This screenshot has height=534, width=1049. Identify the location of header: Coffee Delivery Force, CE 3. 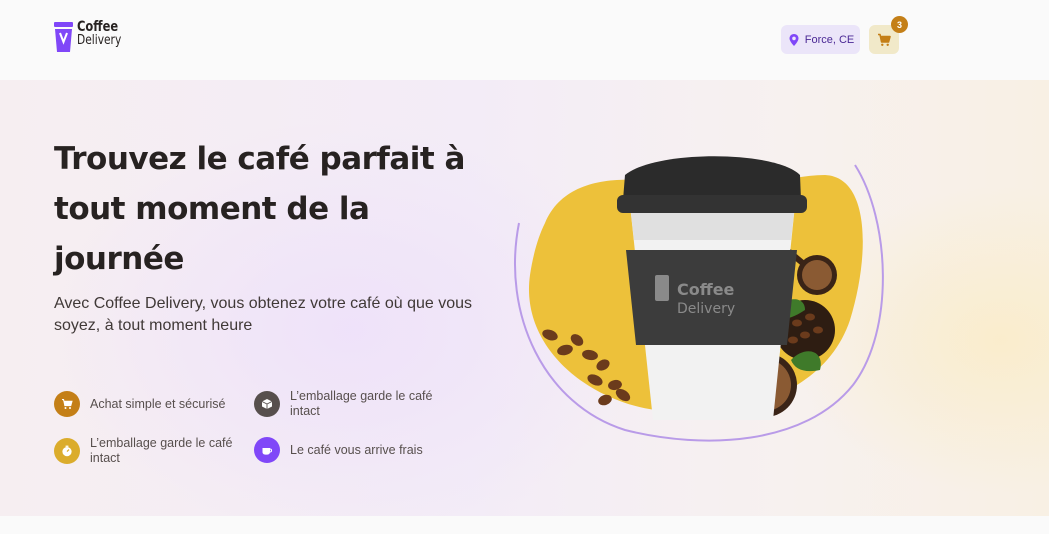
(524, 40).